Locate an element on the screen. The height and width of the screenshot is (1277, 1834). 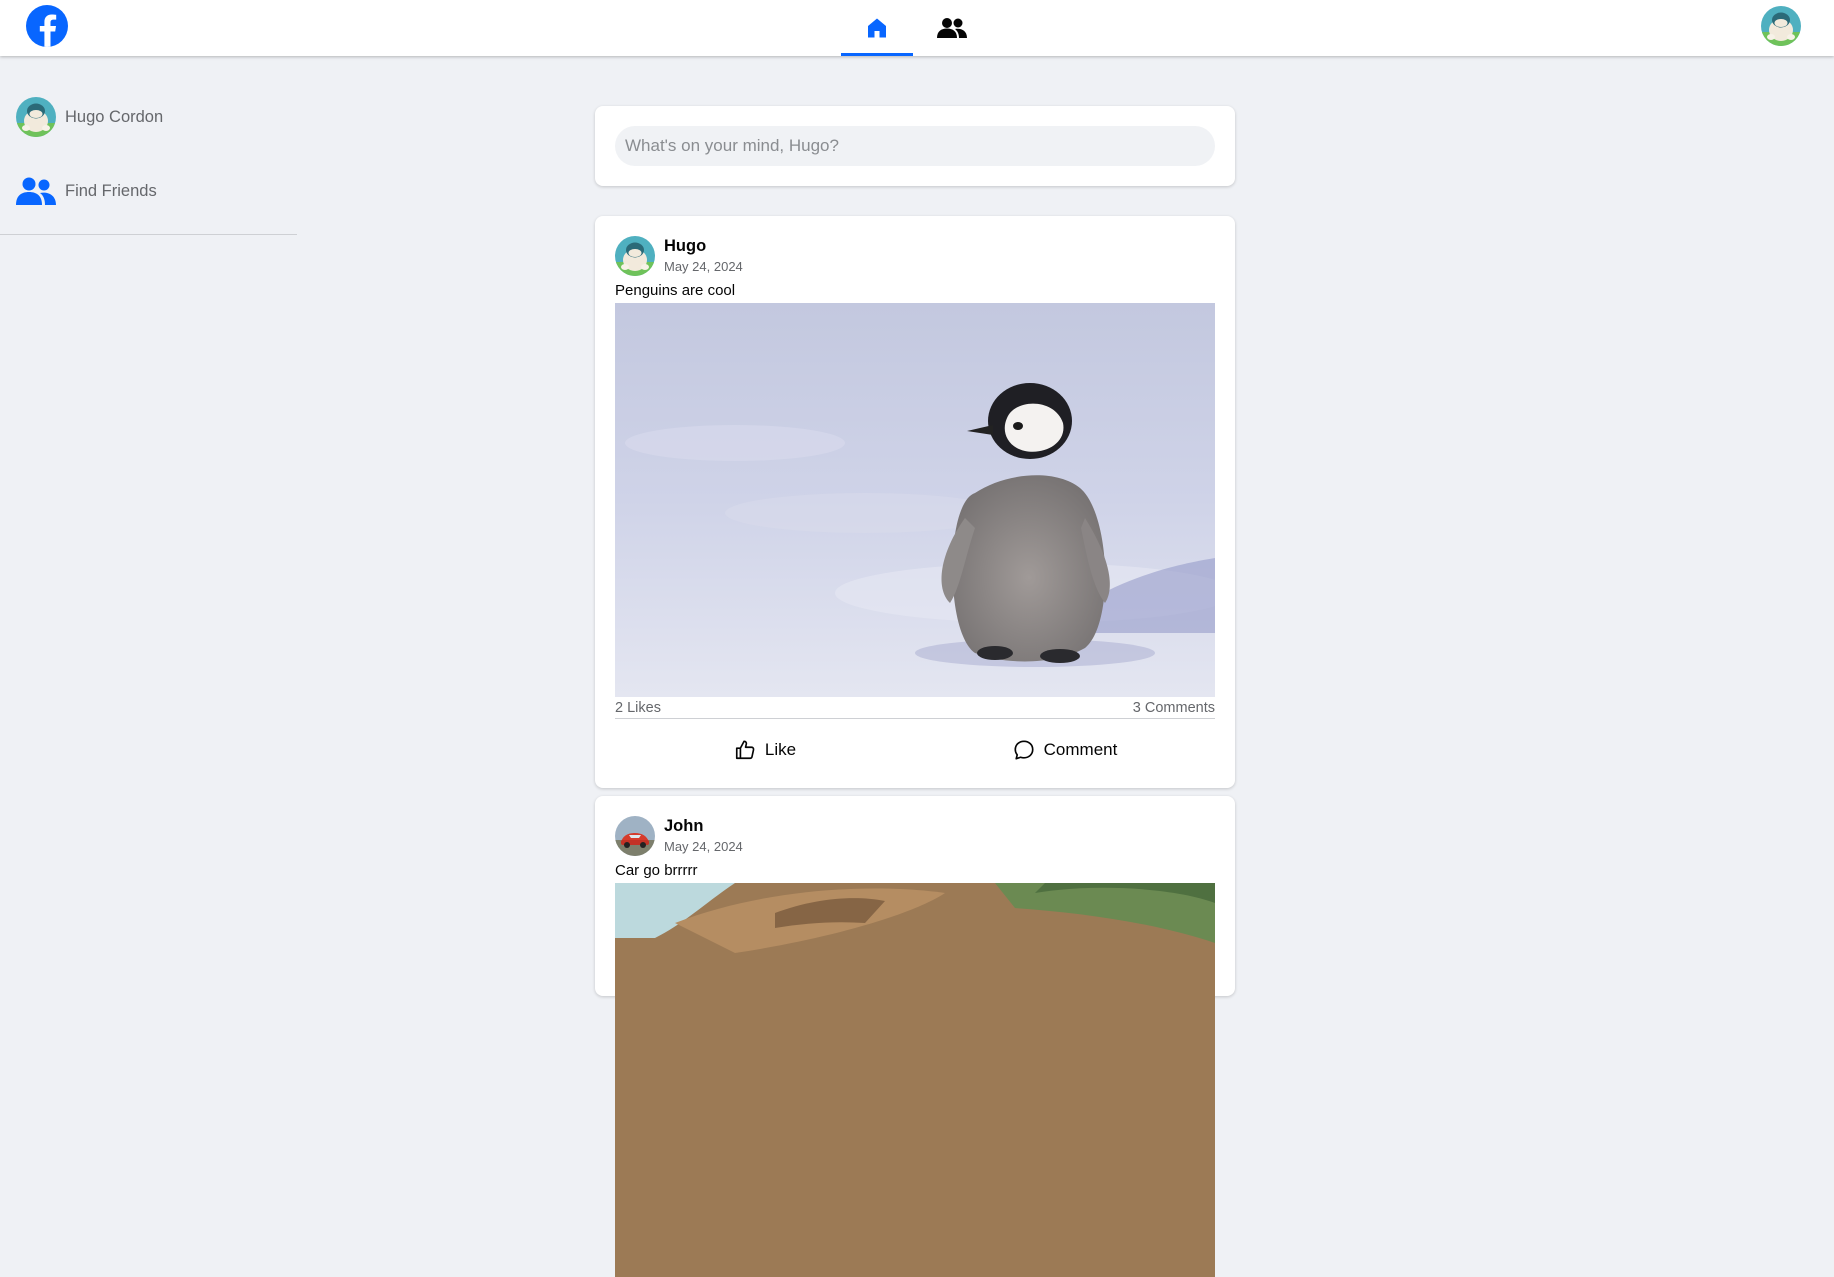
profile-avatar is located at coordinates (36, 117).